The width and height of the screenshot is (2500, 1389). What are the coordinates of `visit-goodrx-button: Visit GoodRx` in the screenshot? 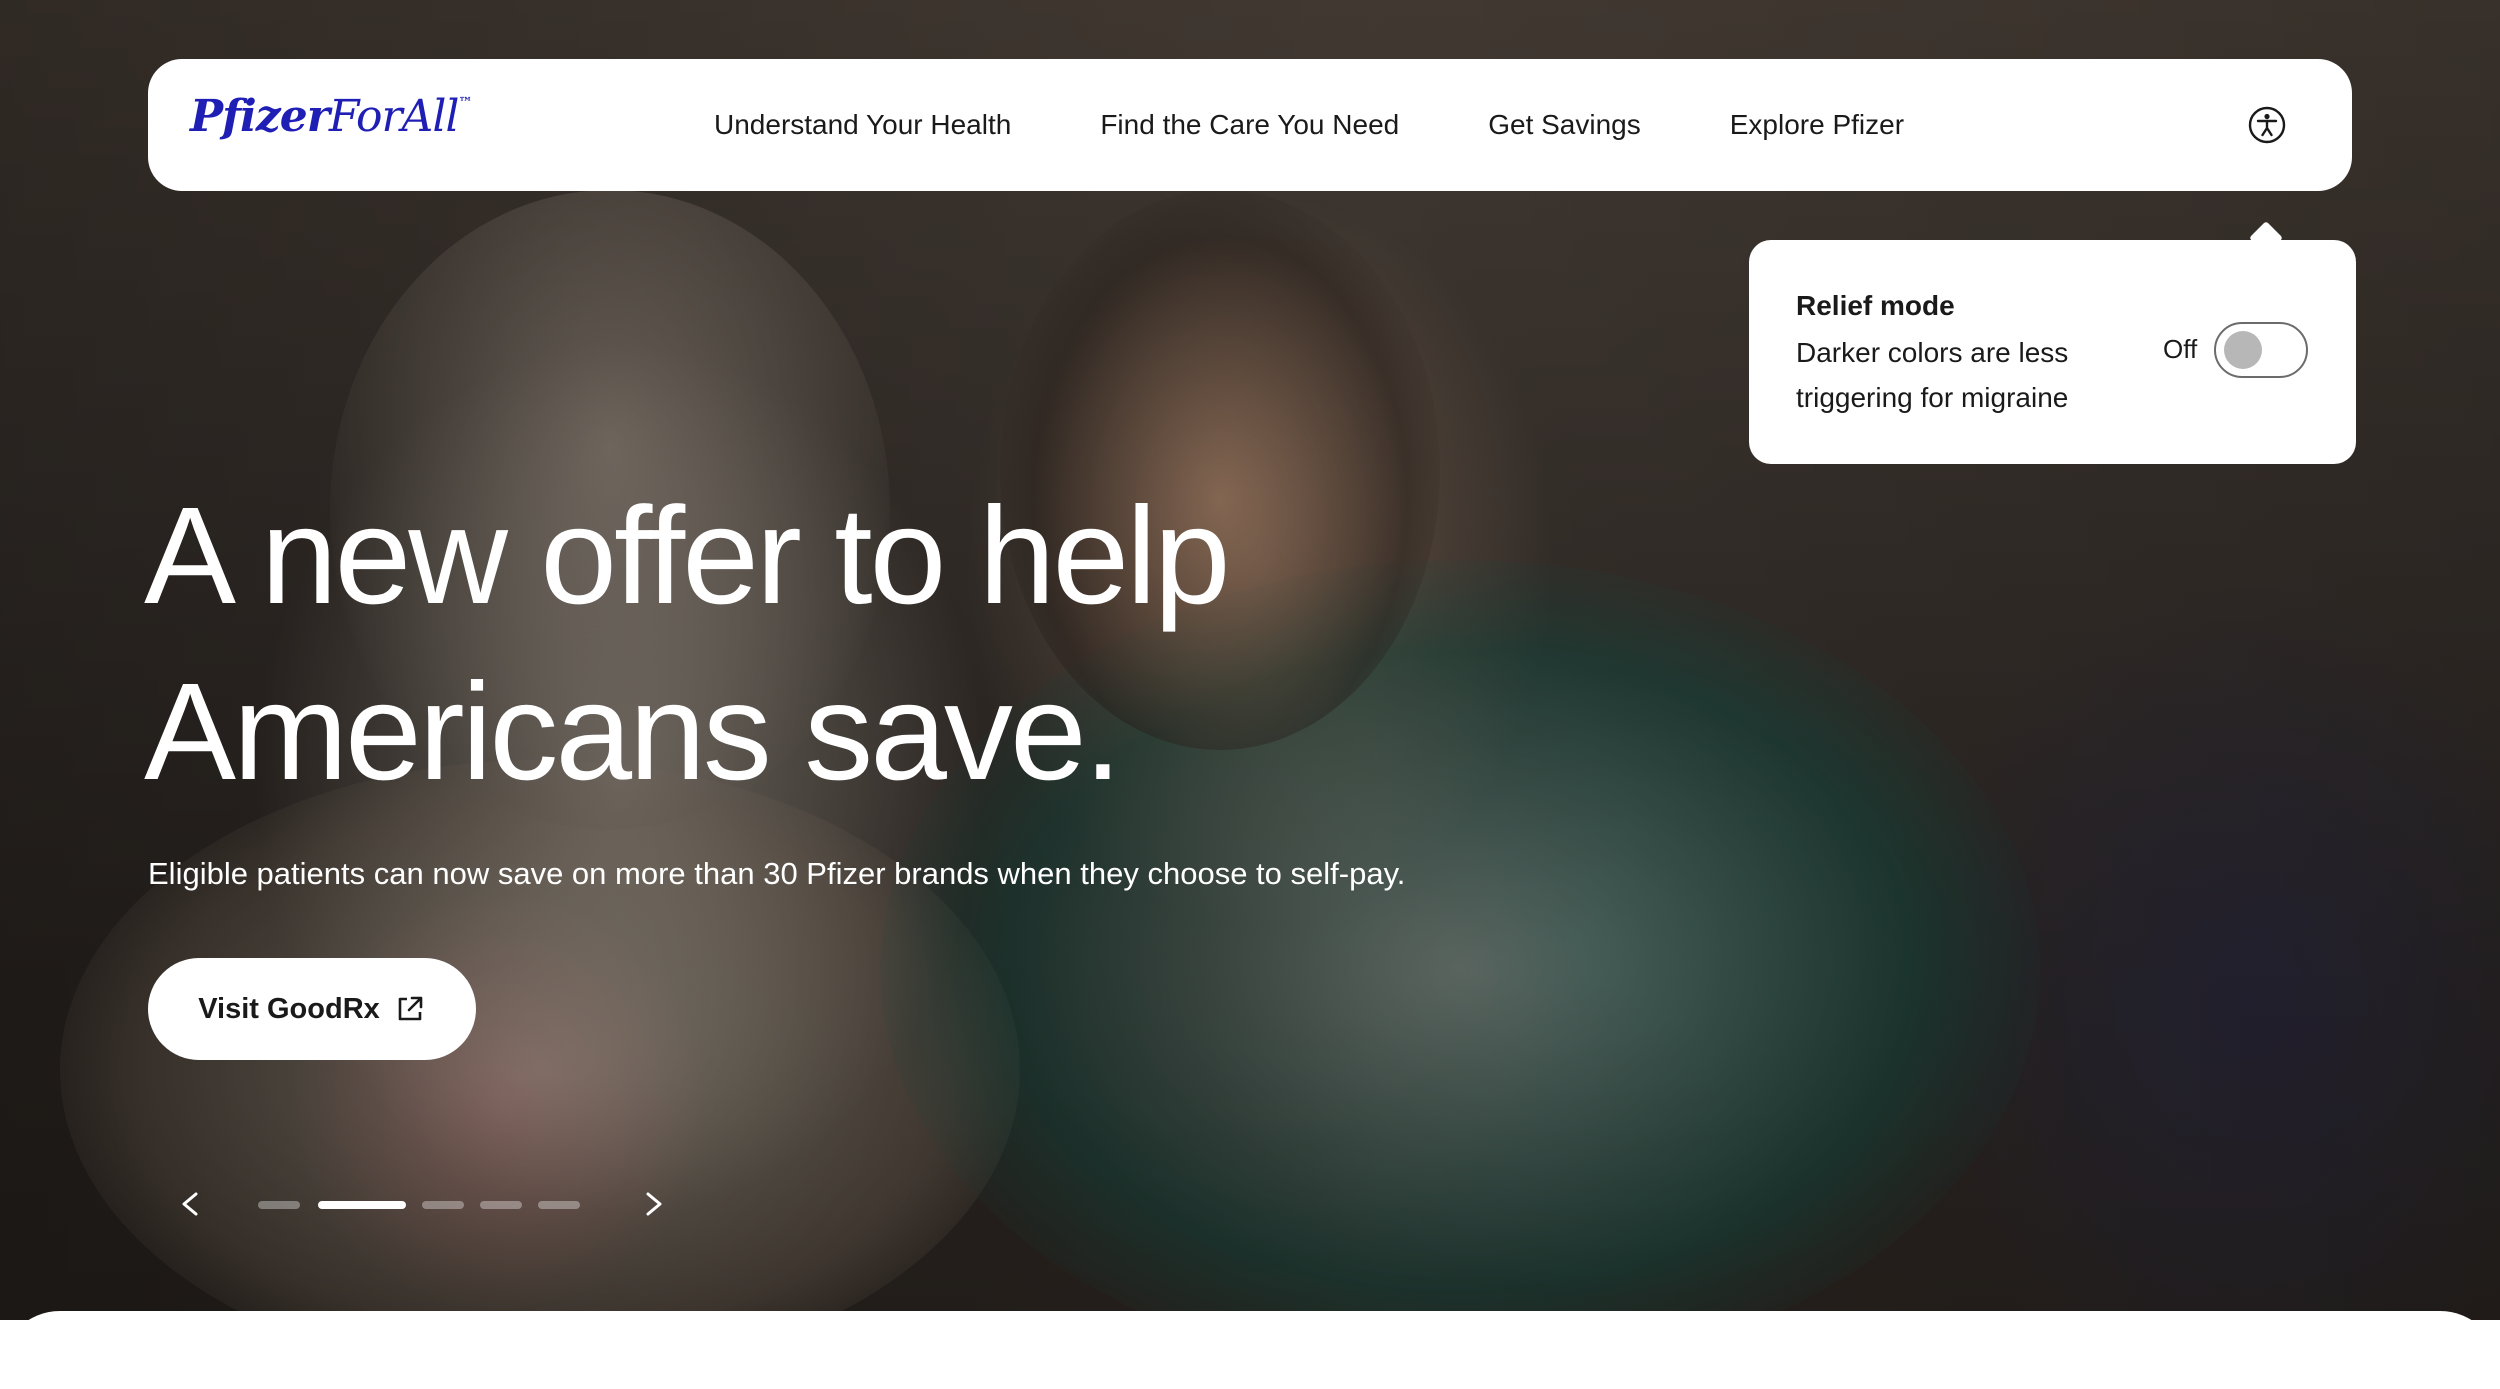 It's located at (312, 1009).